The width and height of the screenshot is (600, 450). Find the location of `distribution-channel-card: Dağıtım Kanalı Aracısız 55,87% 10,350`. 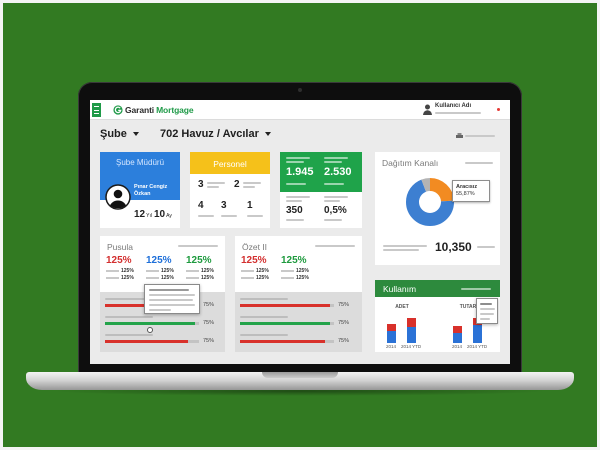

distribution-channel-card: Dağıtım Kanalı Aracısız 55,87% 10,350 is located at coordinates (437, 208).